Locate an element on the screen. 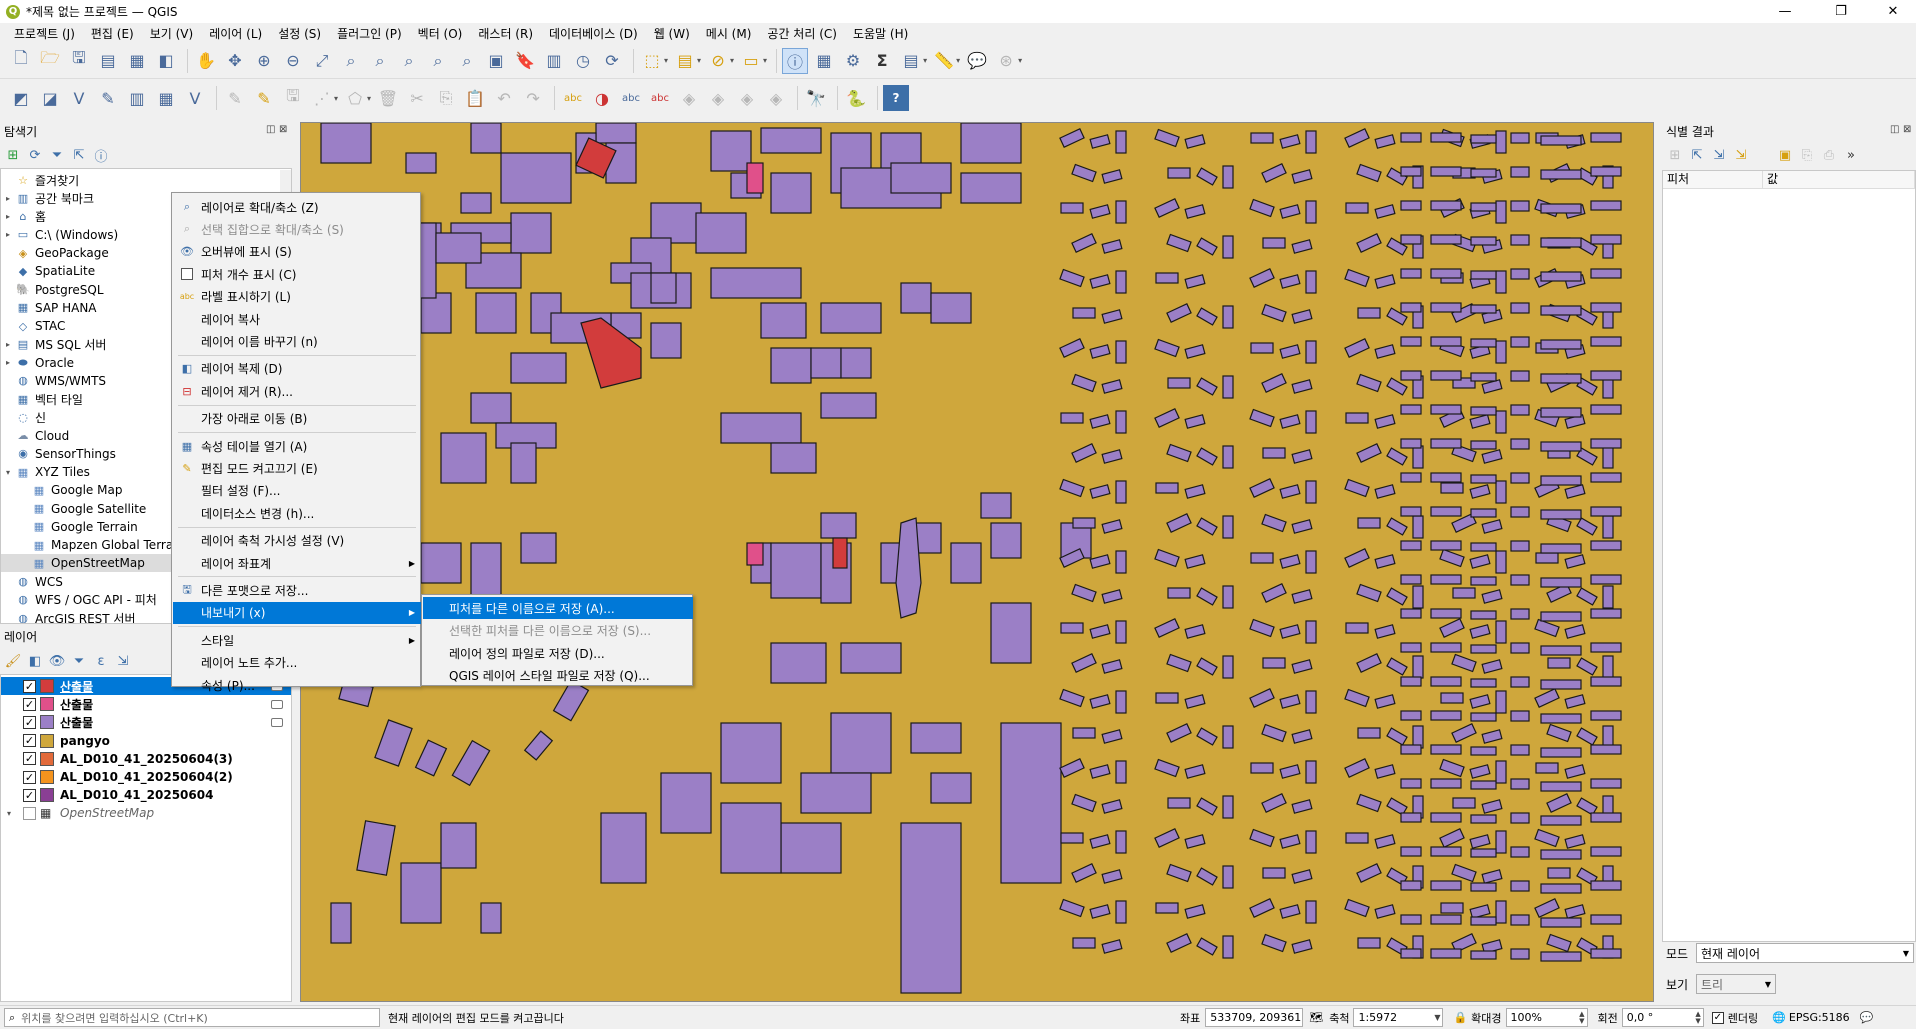  layer-name: AL_D010_41_20250604 is located at coordinates (136, 795).